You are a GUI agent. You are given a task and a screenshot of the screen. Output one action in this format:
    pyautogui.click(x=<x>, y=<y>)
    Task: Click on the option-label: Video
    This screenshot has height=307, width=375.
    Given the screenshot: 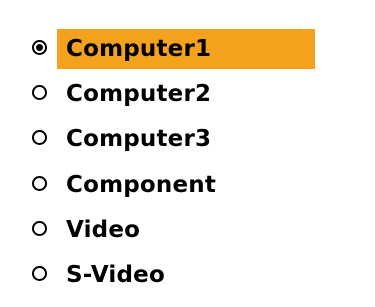 What is the action you would take?
    pyautogui.click(x=103, y=230)
    